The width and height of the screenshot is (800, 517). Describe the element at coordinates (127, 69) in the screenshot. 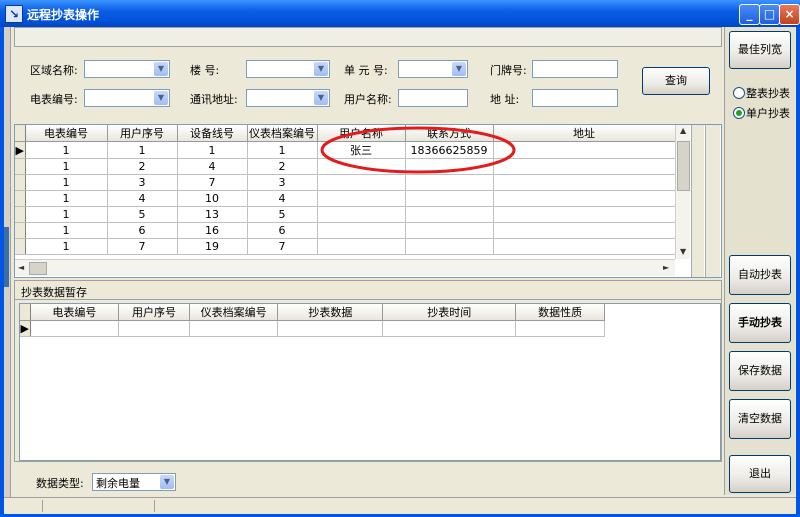

I see `area-select: ▼` at that location.